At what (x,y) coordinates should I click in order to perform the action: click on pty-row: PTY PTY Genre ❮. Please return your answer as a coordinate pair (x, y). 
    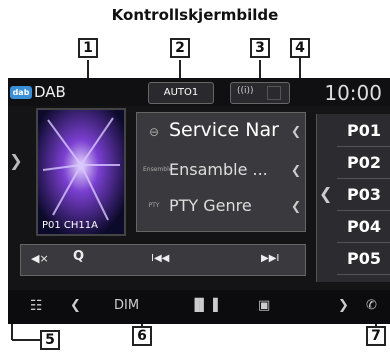
    Looking at the image, I should click on (221, 207).